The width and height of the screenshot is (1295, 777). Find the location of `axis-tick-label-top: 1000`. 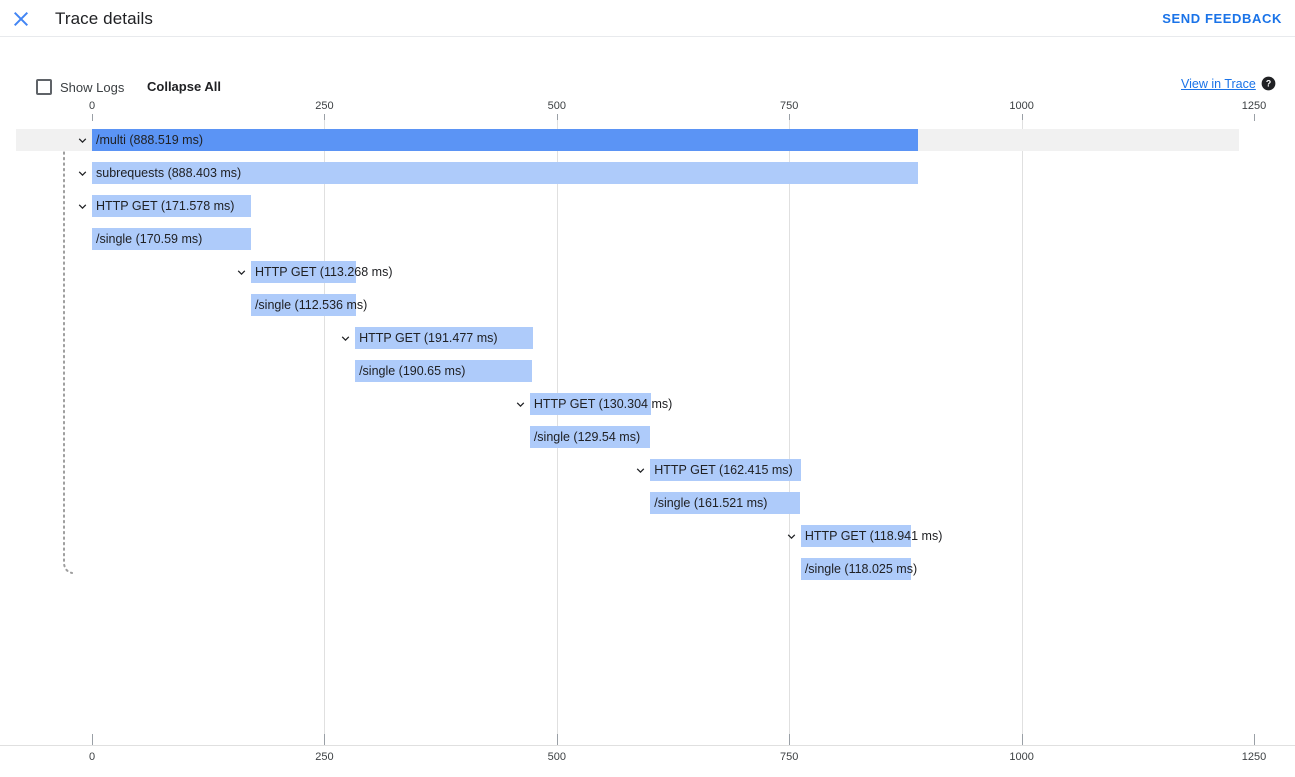

axis-tick-label-top: 1000 is located at coordinates (1021, 106).